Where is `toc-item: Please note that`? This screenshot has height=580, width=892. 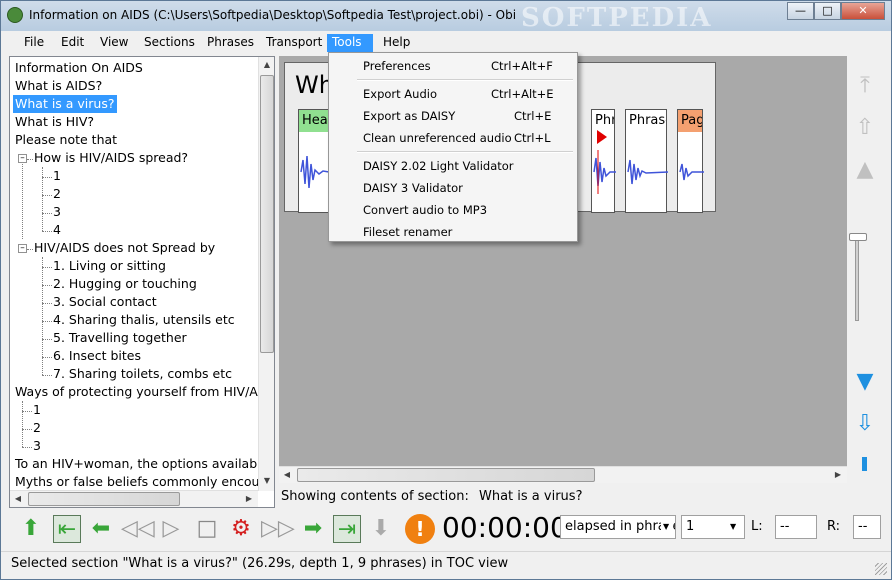
toc-item: Please note that is located at coordinates (66, 140).